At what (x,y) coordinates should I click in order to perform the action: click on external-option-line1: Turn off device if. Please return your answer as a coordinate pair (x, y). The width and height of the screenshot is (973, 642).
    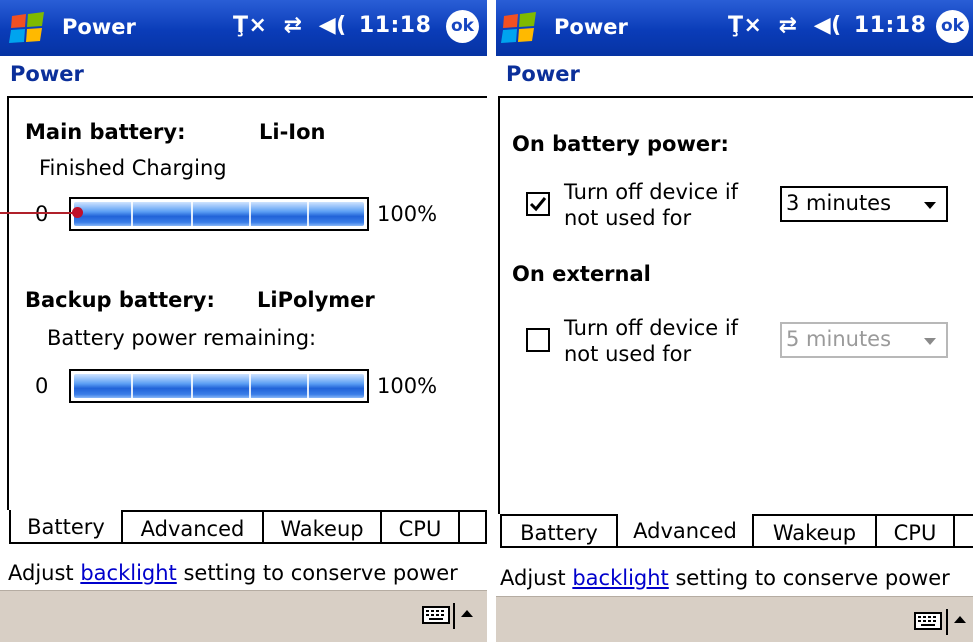
    Looking at the image, I should click on (651, 328).